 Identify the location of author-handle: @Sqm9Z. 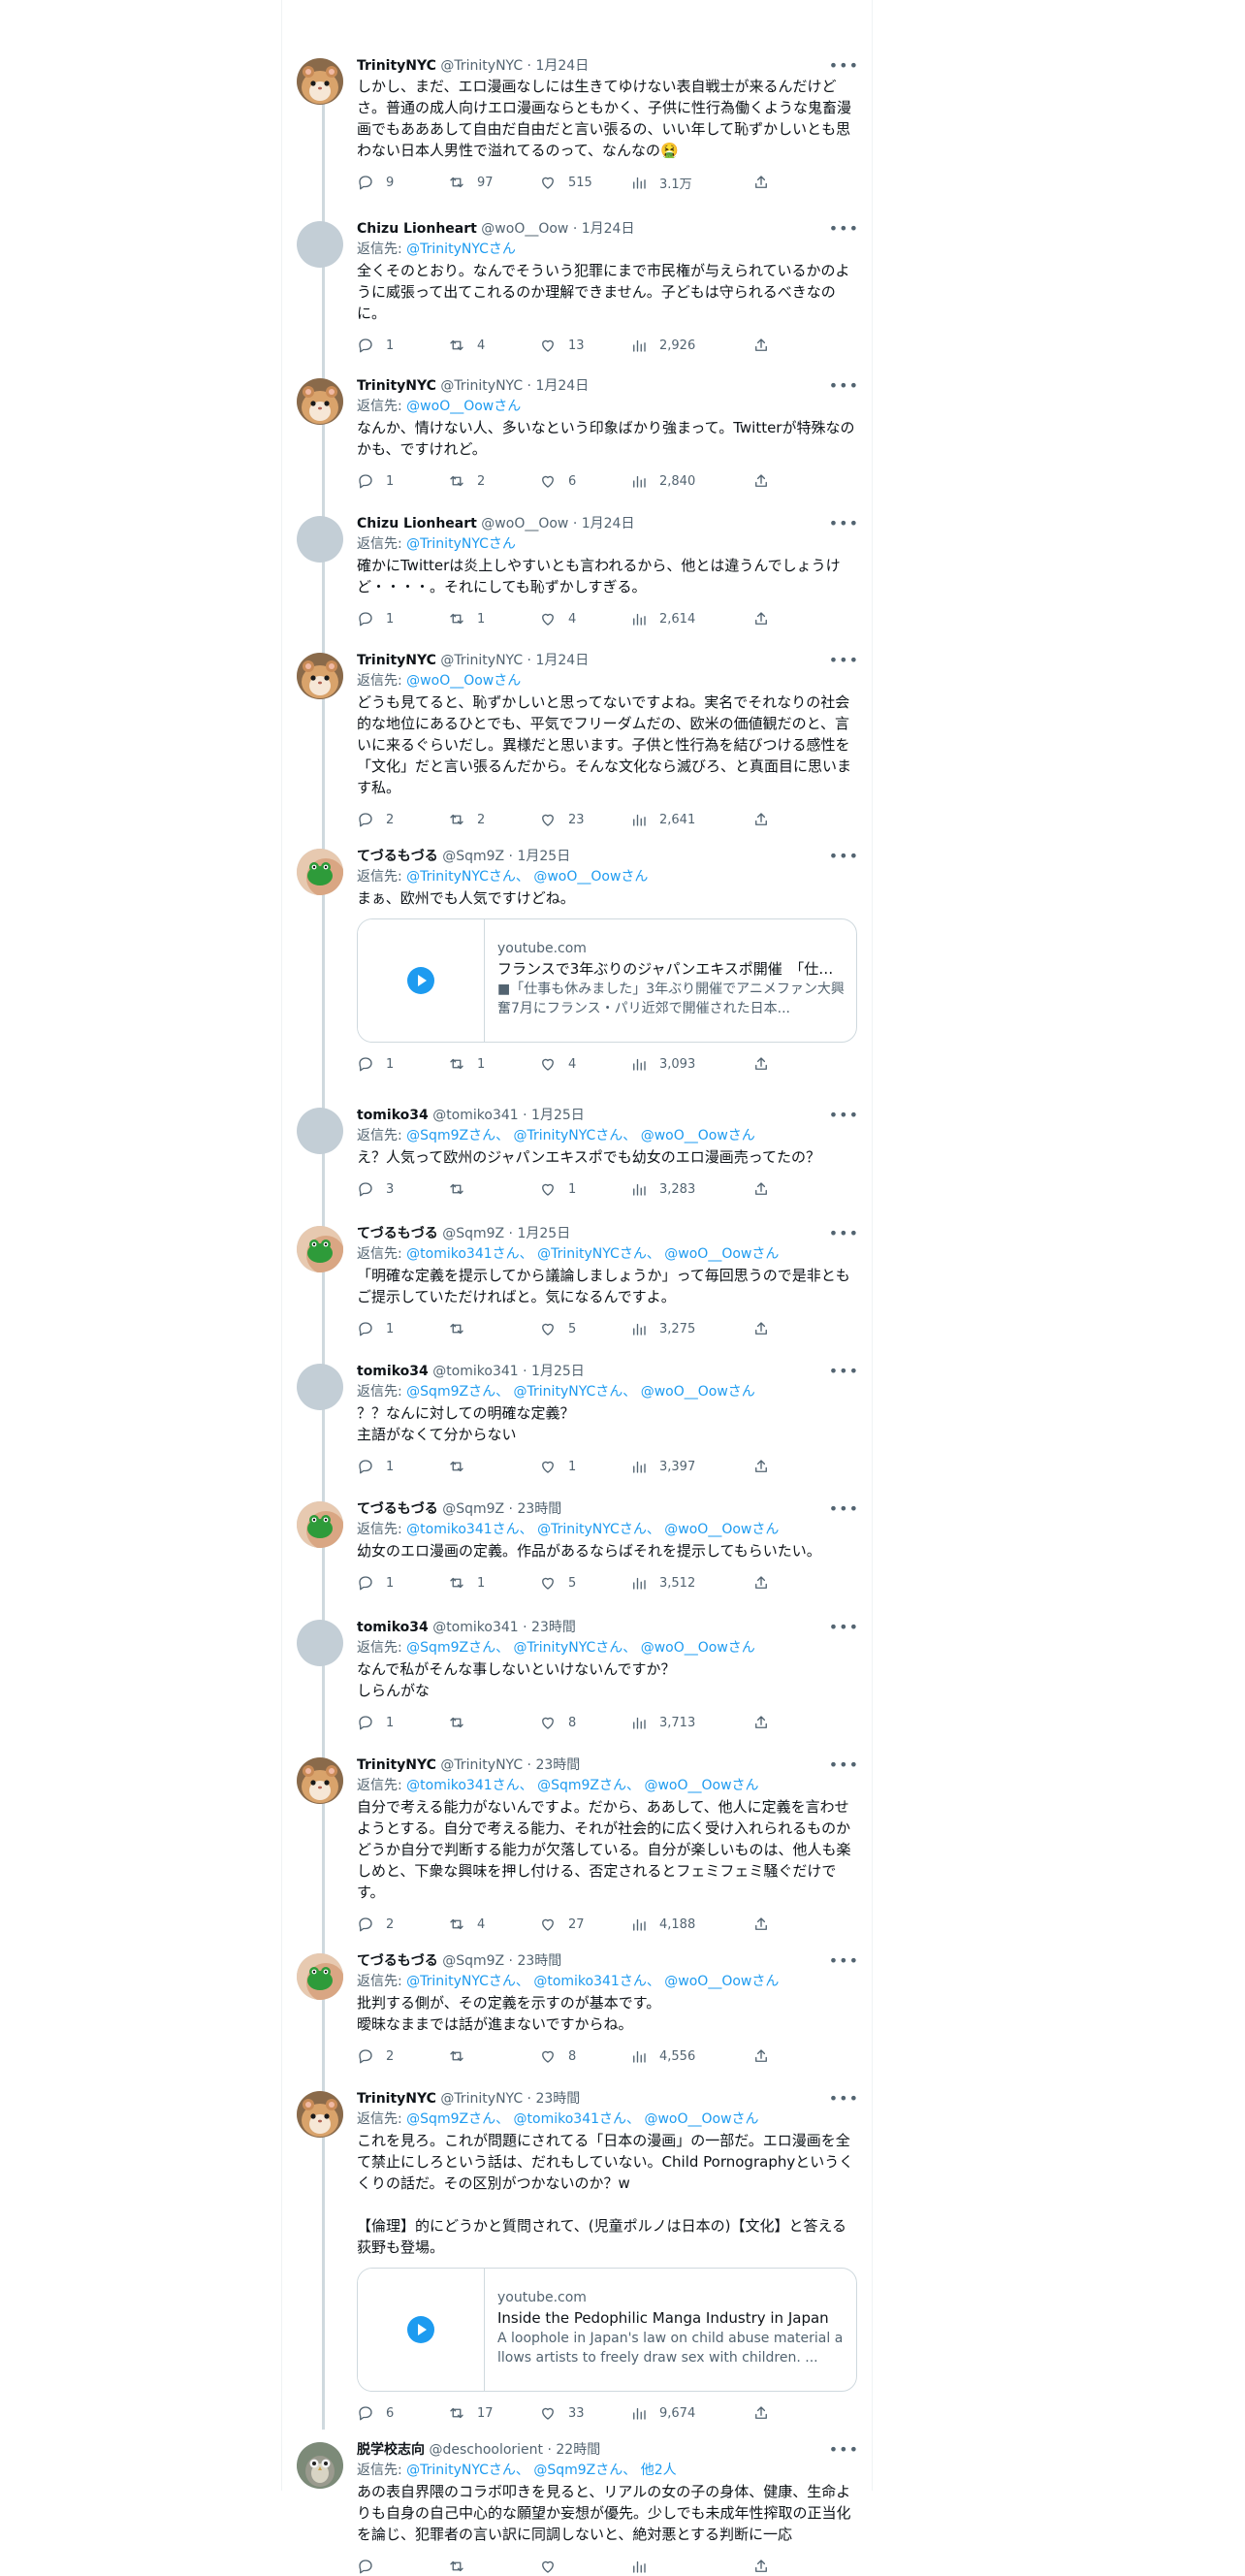
(473, 856).